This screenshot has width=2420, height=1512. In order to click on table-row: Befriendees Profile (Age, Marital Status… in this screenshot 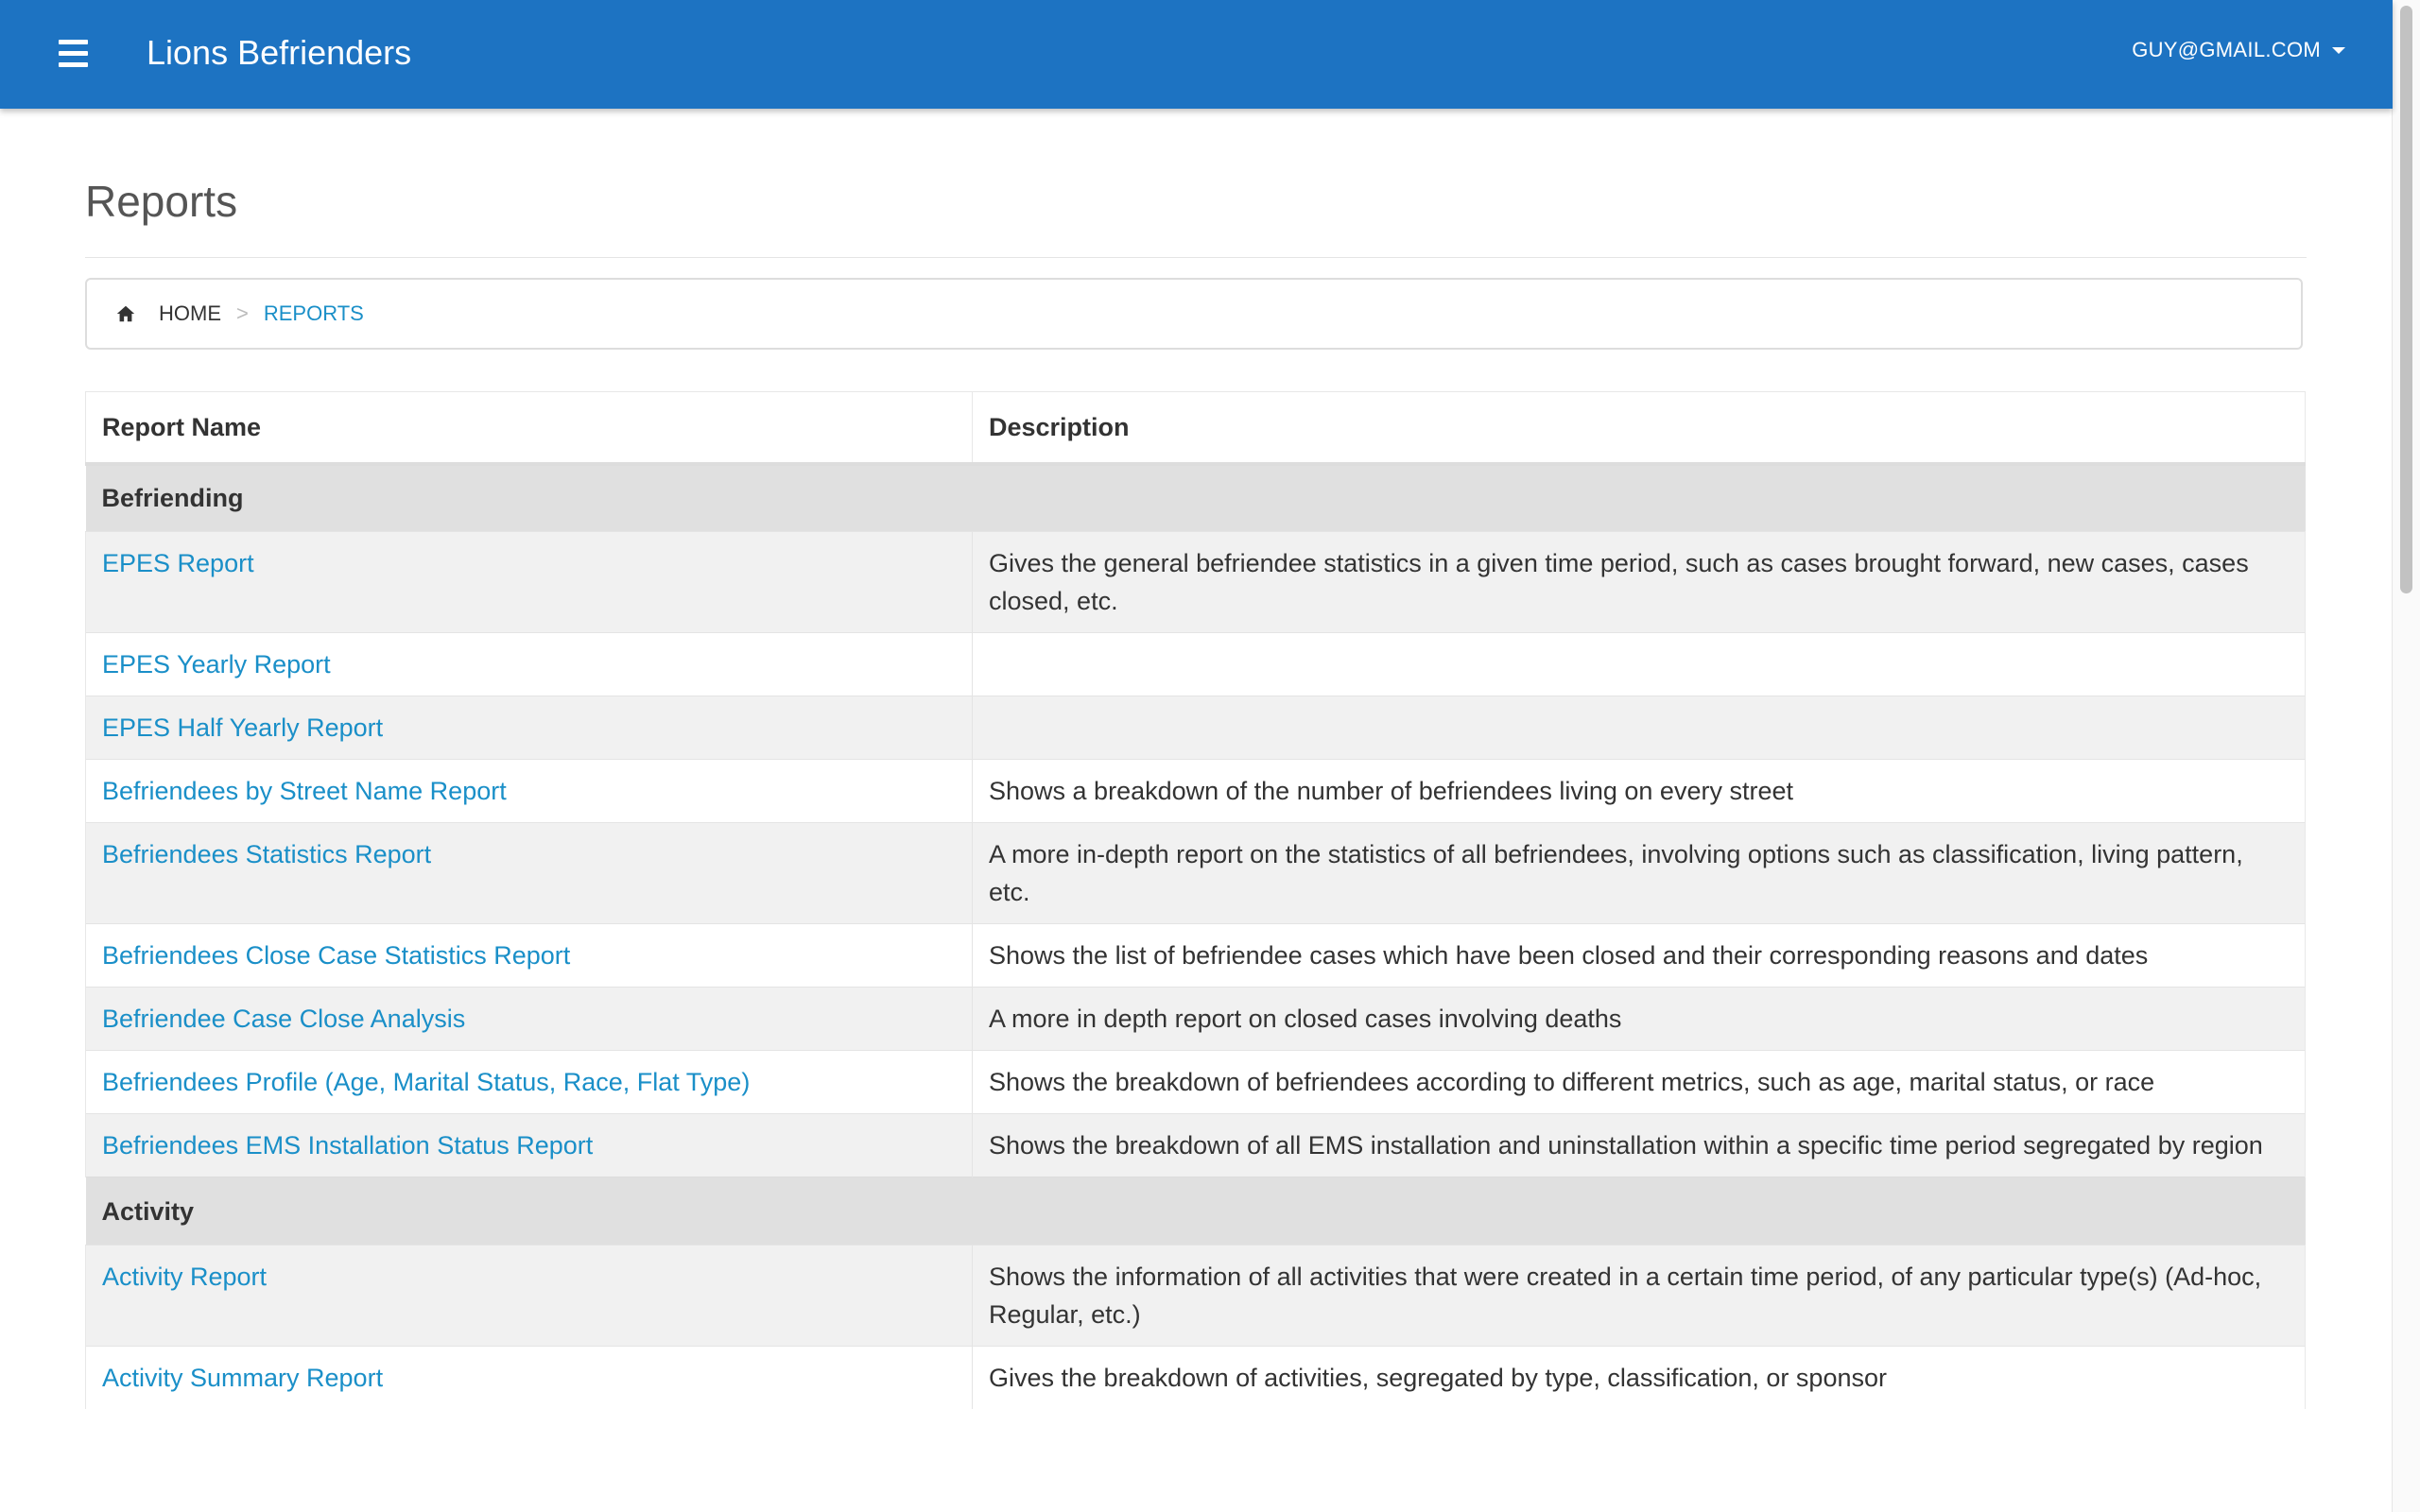, I will do `click(1196, 1082)`.